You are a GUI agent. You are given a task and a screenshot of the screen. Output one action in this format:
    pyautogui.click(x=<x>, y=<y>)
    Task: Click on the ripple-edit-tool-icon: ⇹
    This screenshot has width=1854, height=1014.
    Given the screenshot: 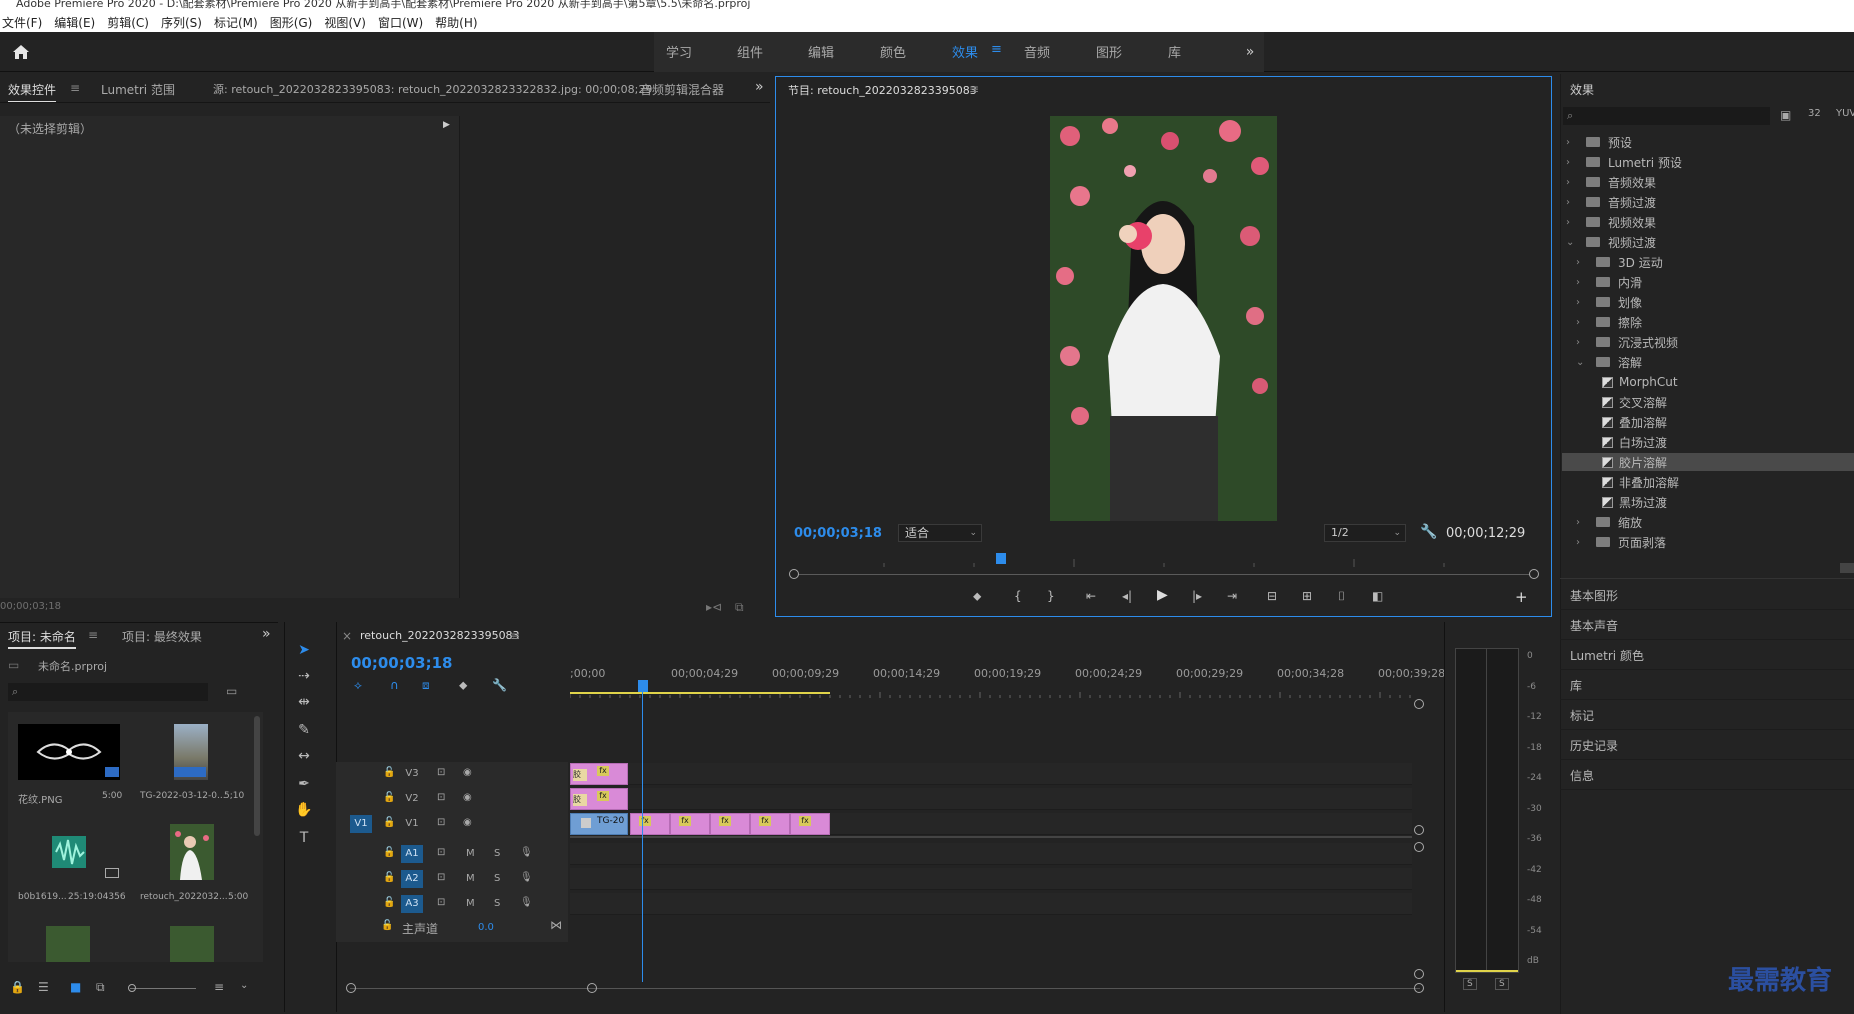 What is the action you would take?
    pyautogui.click(x=304, y=704)
    